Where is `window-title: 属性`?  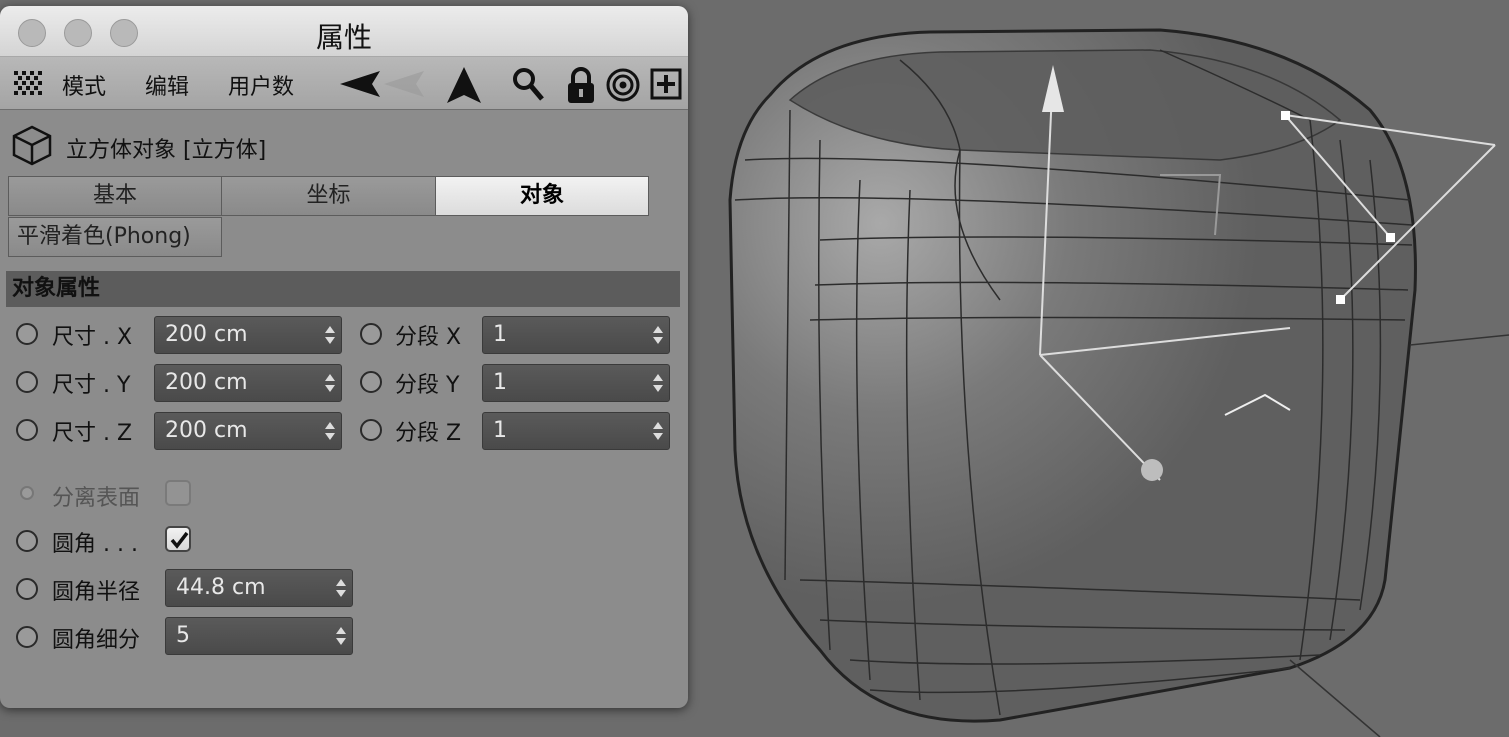
window-title: 属性 is located at coordinates (343, 37).